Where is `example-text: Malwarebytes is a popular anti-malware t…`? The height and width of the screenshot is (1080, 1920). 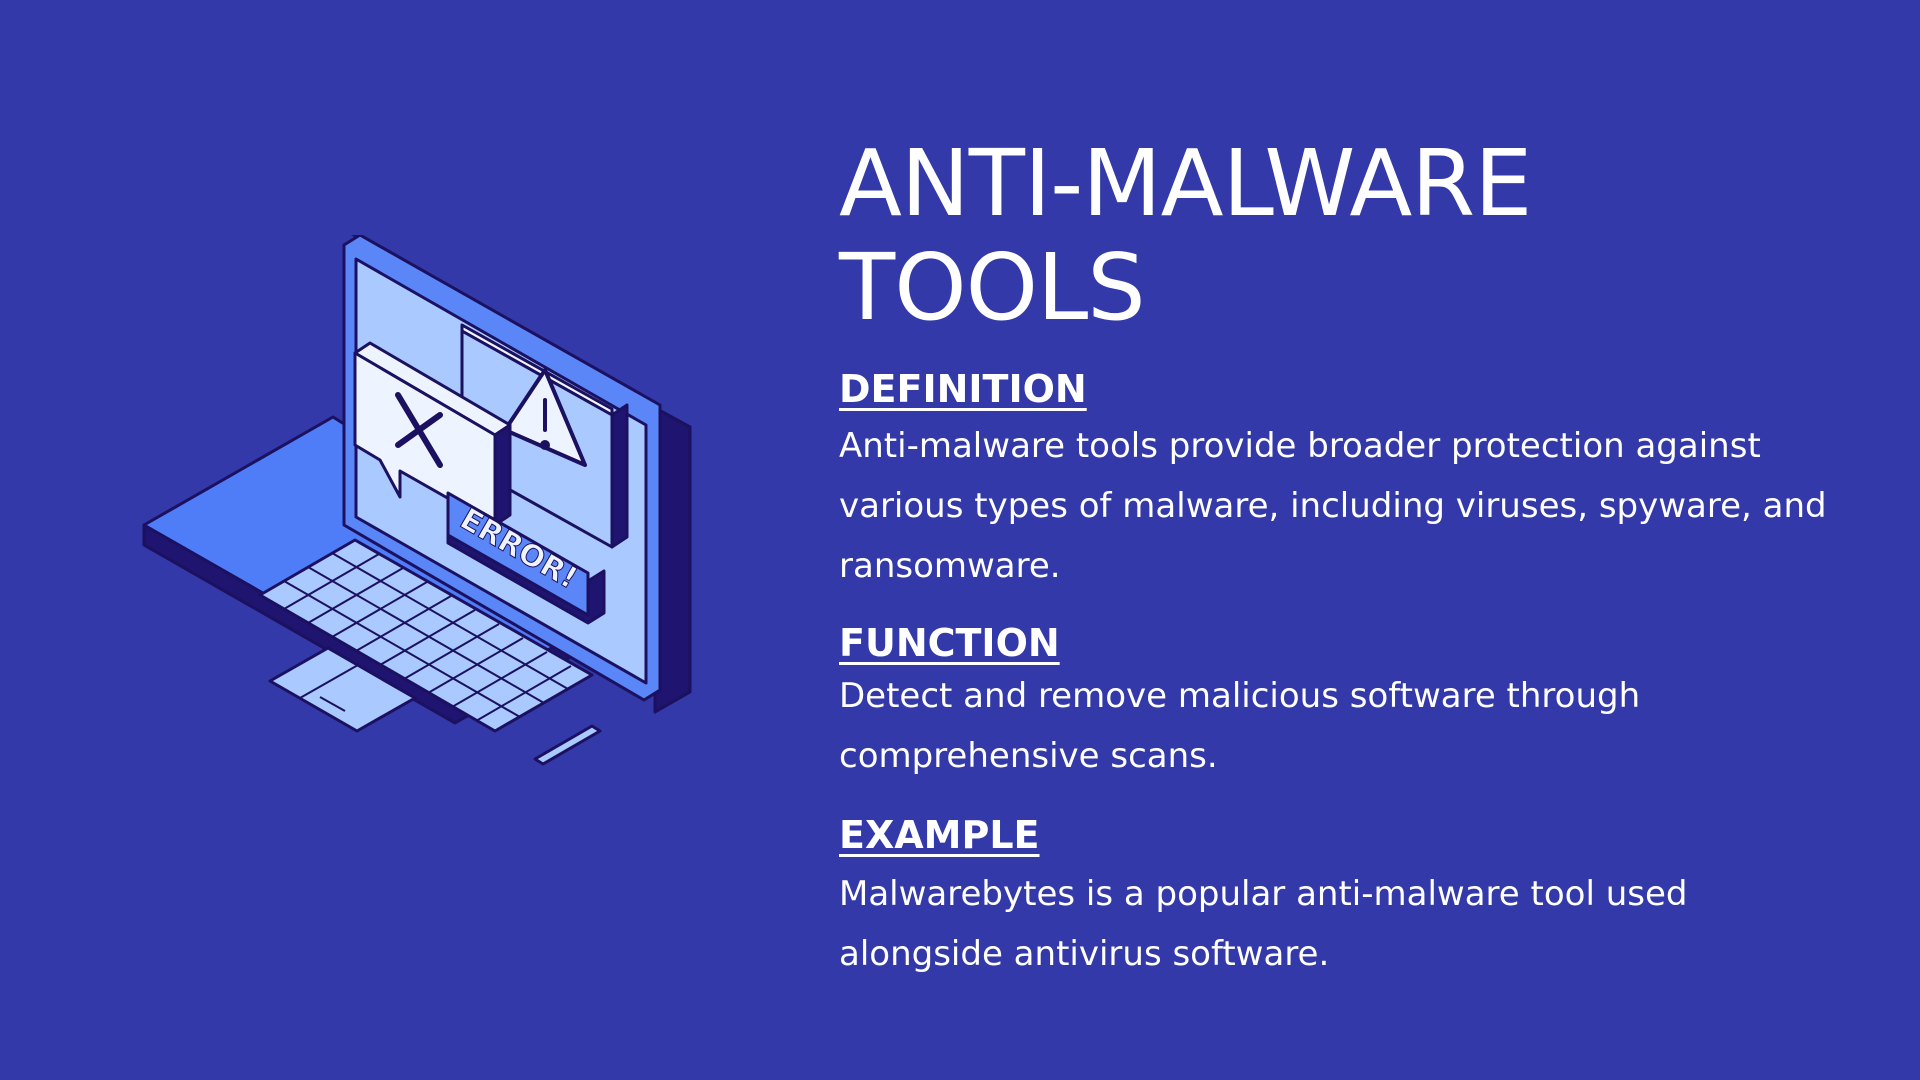
example-text: Malwarebytes is a popular anti-malware t… is located at coordinates (1263, 924).